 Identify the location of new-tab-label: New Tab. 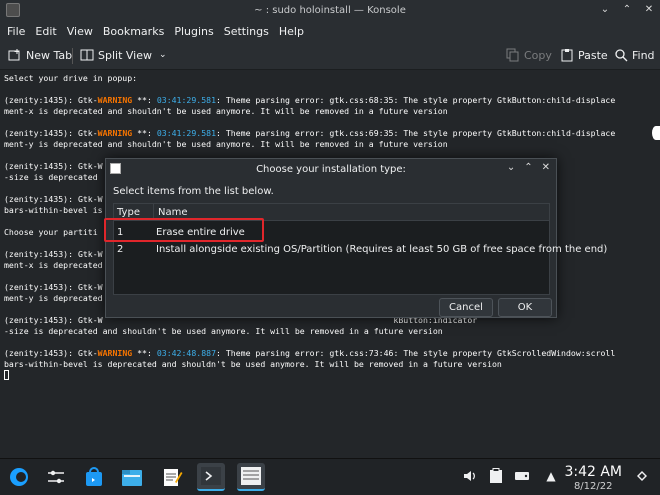
(49, 55).